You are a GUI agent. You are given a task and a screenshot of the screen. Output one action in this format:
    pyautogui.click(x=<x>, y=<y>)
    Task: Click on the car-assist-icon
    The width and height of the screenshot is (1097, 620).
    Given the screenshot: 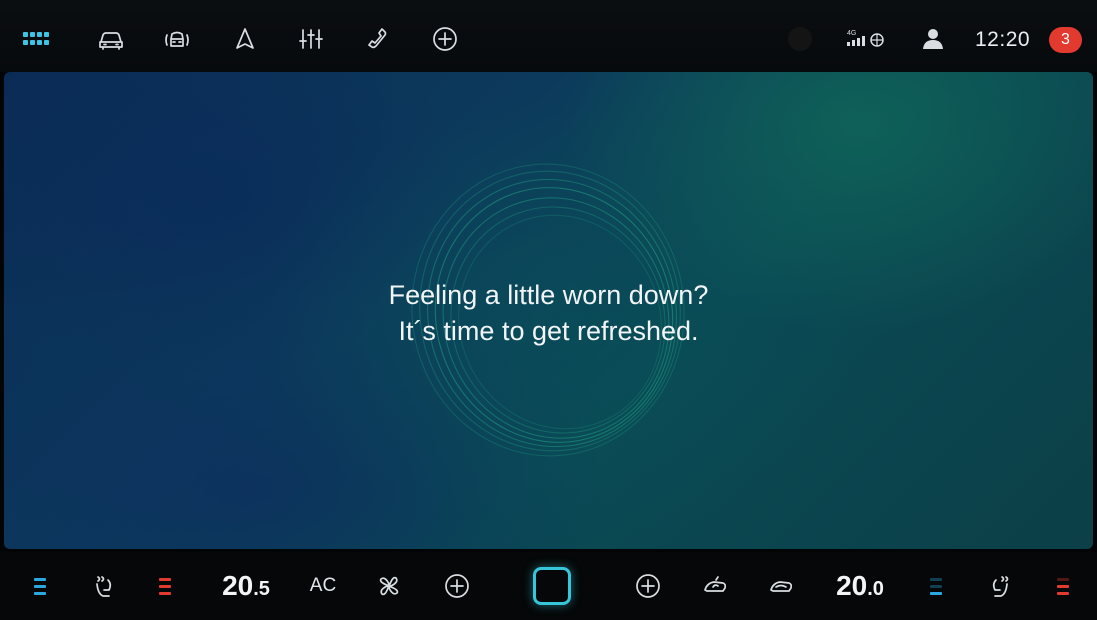 What is the action you would take?
    pyautogui.click(x=177, y=39)
    